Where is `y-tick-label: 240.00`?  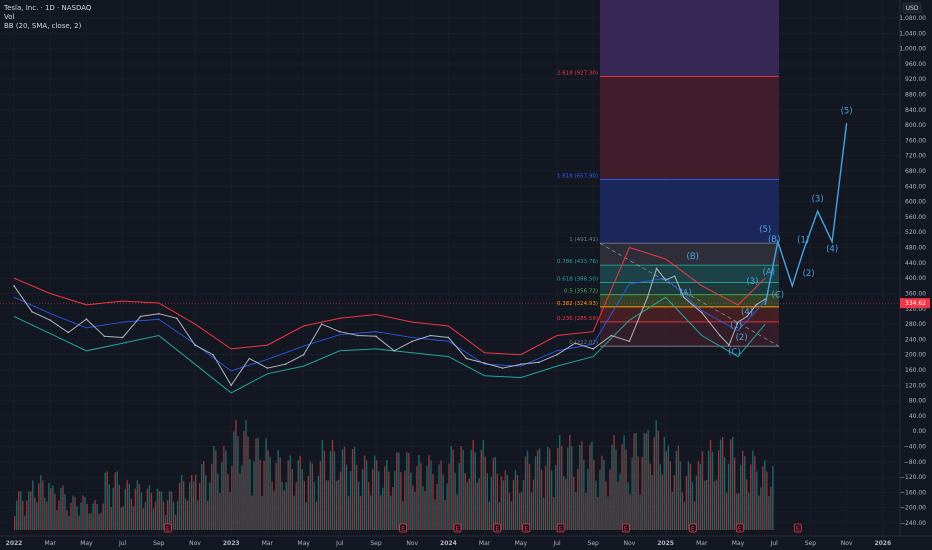
y-tick-label: 240.00 is located at coordinates (915, 339).